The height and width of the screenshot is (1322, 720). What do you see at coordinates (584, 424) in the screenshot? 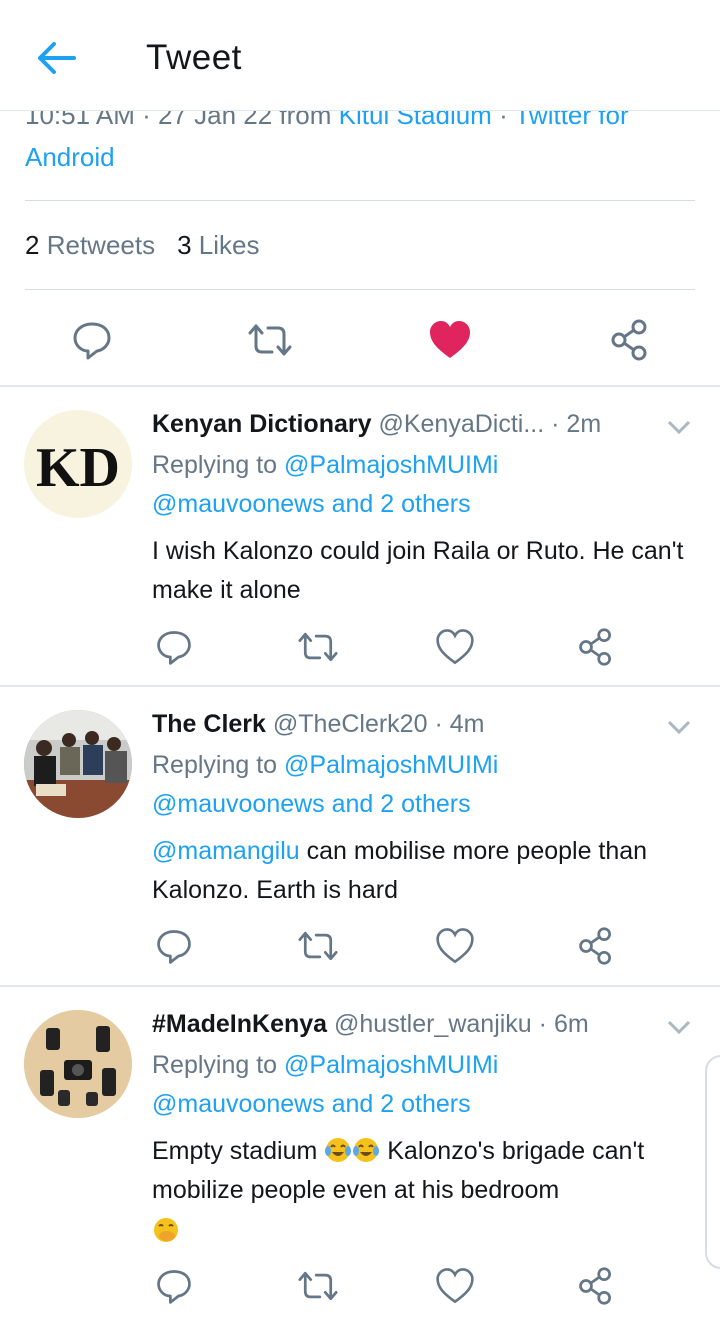
I see `reply-time: 2m` at bounding box center [584, 424].